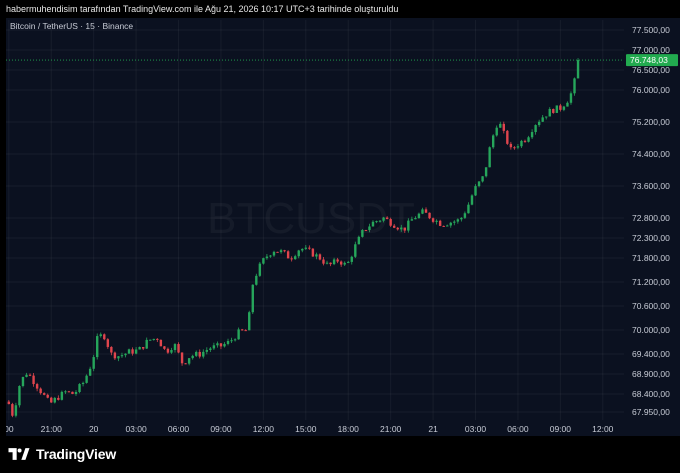 This screenshot has width=680, height=473. I want to click on y-tick-label-10: 71.200,00, so click(651, 282).